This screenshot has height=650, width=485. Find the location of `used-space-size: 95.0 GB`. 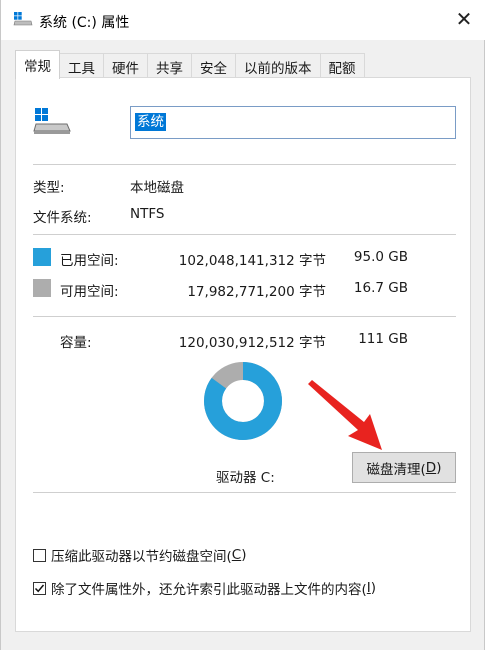

used-space-size: 95.0 GB is located at coordinates (380, 257).